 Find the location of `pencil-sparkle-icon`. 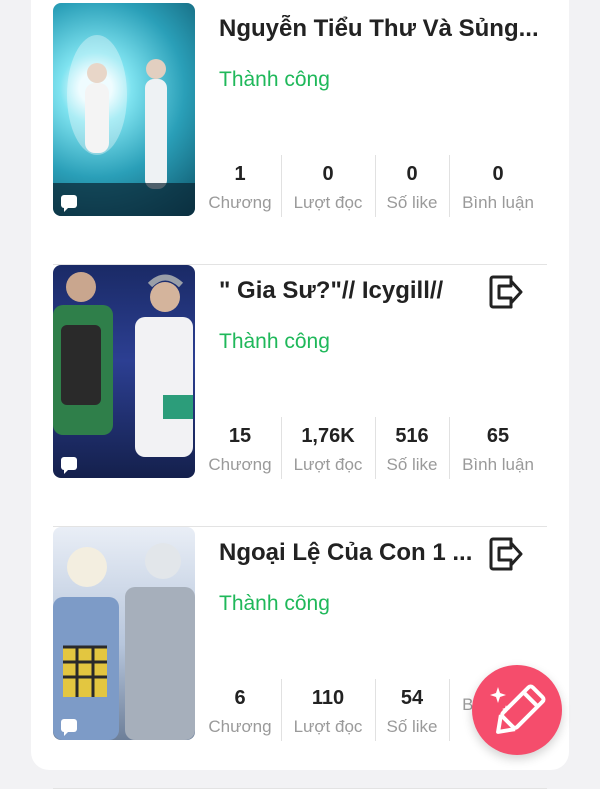

pencil-sparkle-icon is located at coordinates (518, 709).